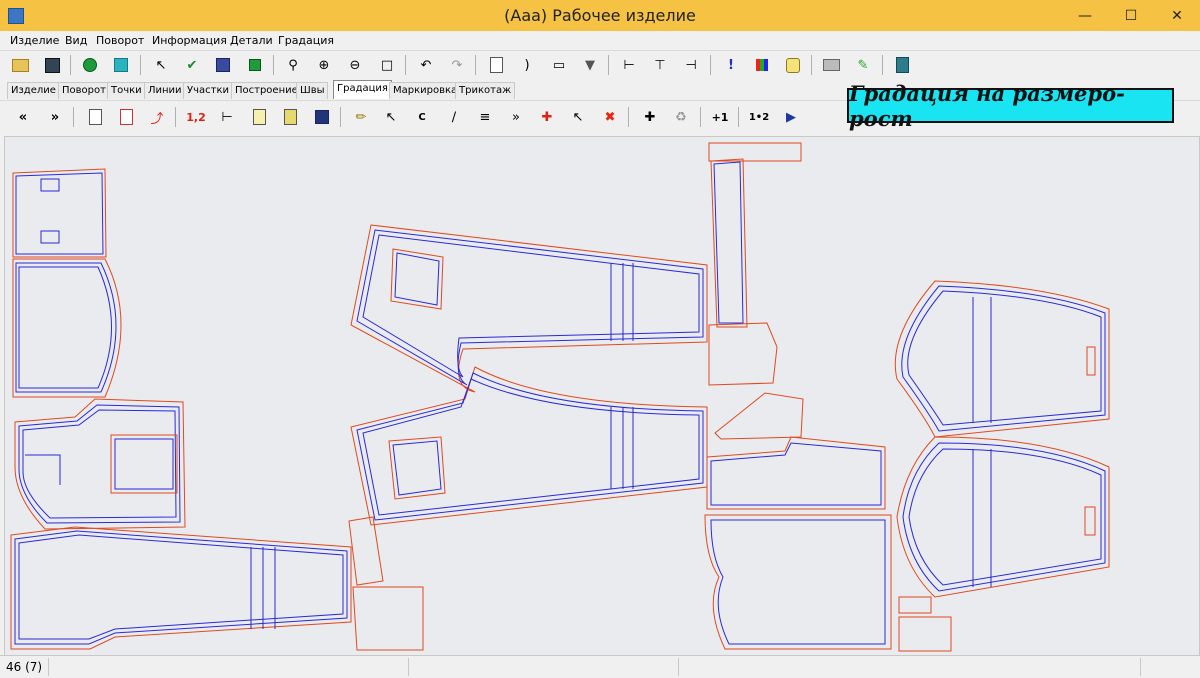 The width and height of the screenshot is (1200, 678). I want to click on pattern-piece-pocket, so click(59, 213).